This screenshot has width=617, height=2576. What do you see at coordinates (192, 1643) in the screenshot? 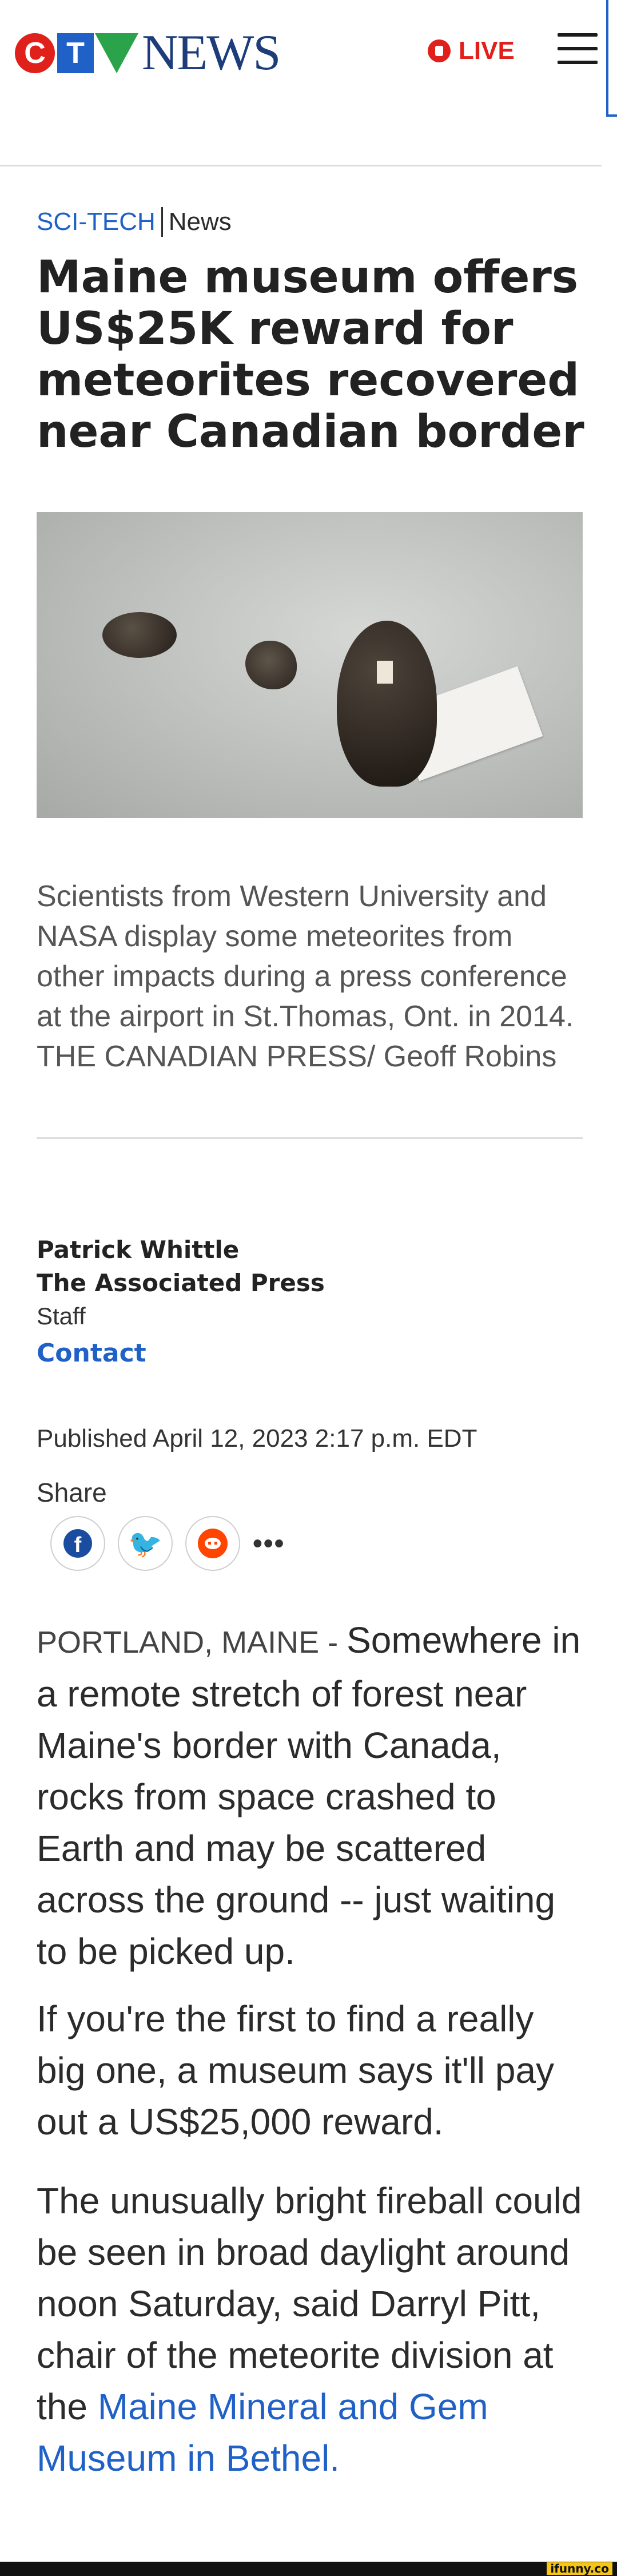
I see `dateline: PORTLAND, MAINE -` at bounding box center [192, 1643].